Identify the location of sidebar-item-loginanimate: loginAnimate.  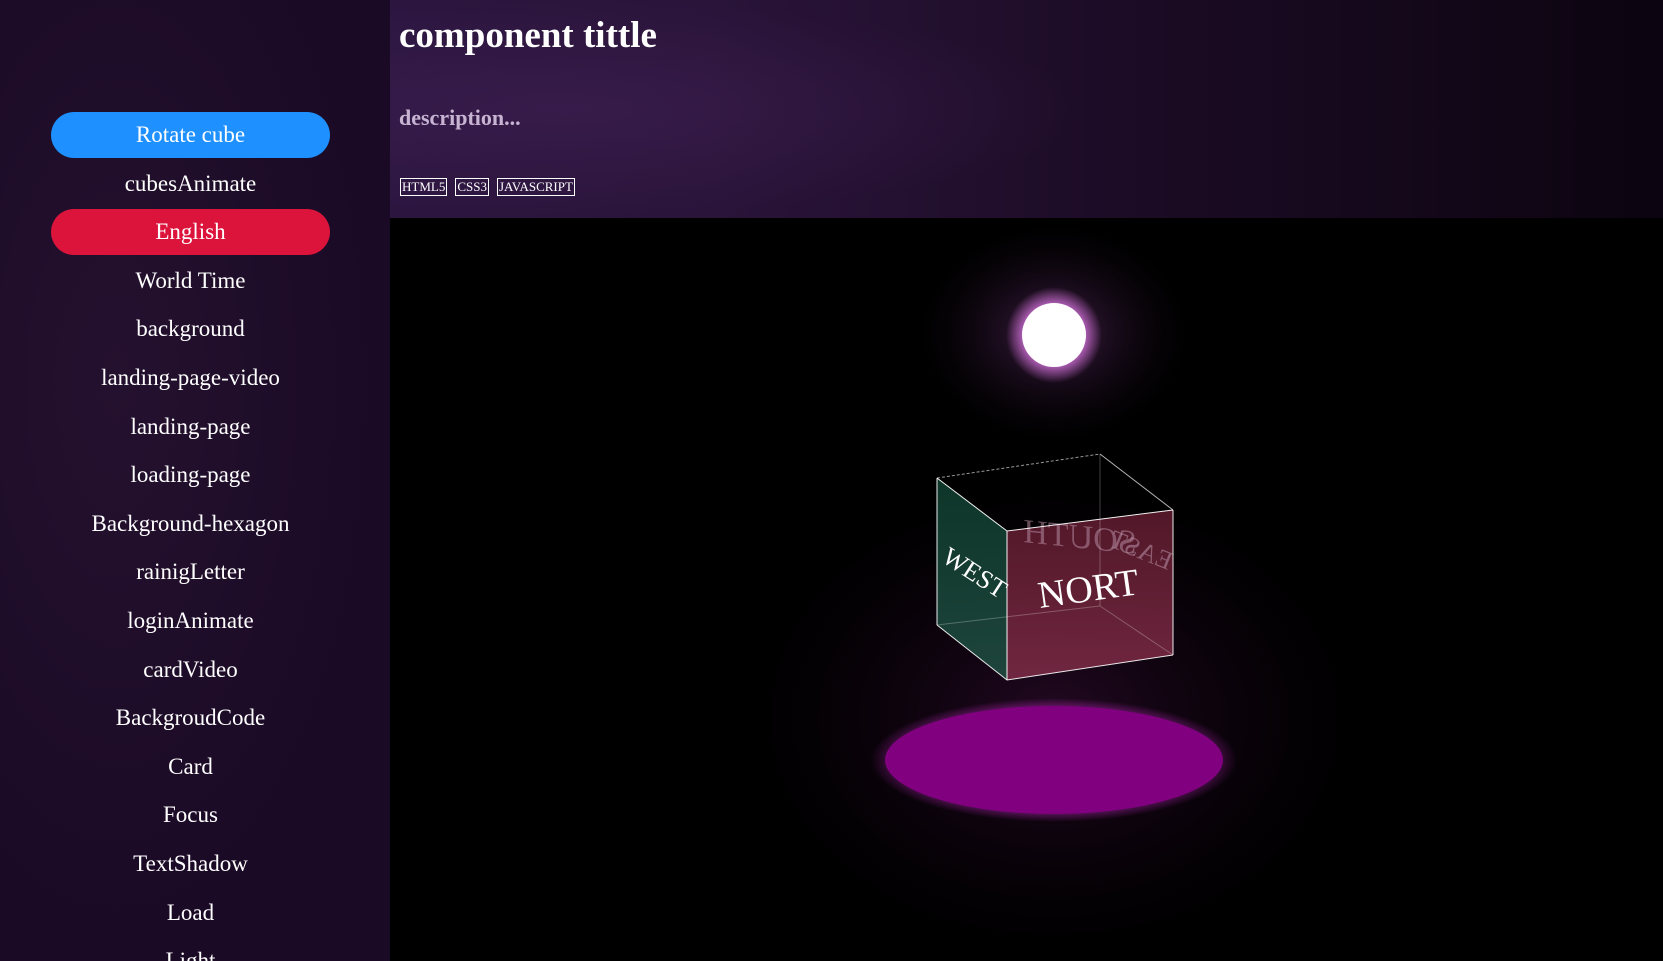
(190, 621).